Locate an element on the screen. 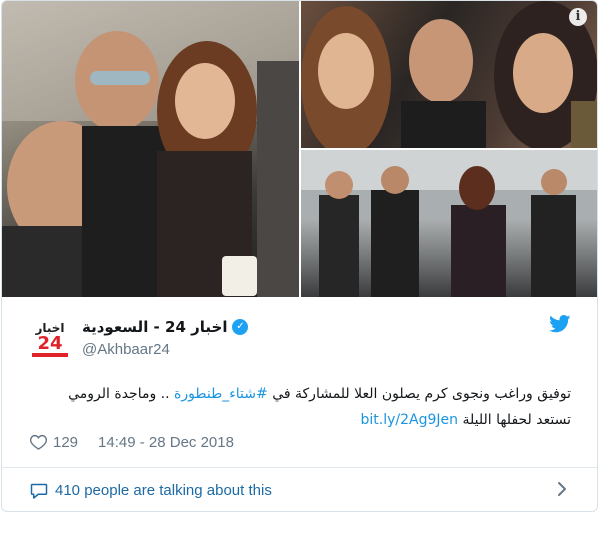  tweet-text-part2: .. وماجدة الرومي is located at coordinates (121, 394).